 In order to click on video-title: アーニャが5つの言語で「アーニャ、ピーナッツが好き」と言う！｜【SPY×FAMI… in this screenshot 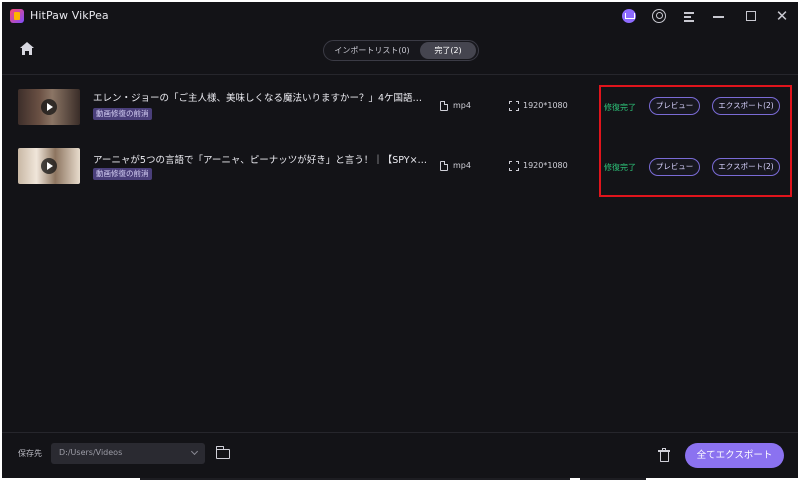, I will do `click(261, 160)`.